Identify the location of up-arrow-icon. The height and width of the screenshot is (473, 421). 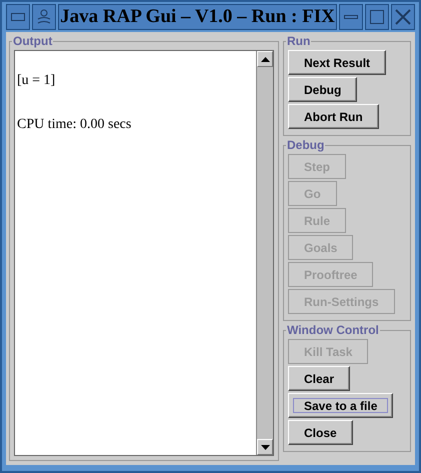
(265, 59).